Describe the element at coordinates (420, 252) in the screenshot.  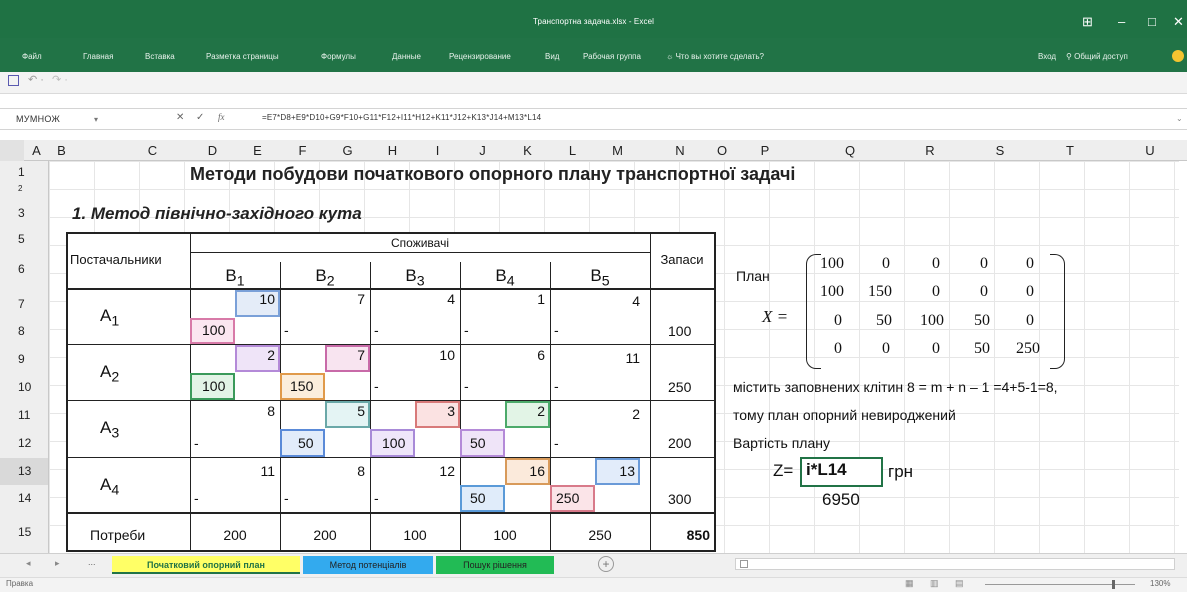
I see `table-hline-consumers` at that location.